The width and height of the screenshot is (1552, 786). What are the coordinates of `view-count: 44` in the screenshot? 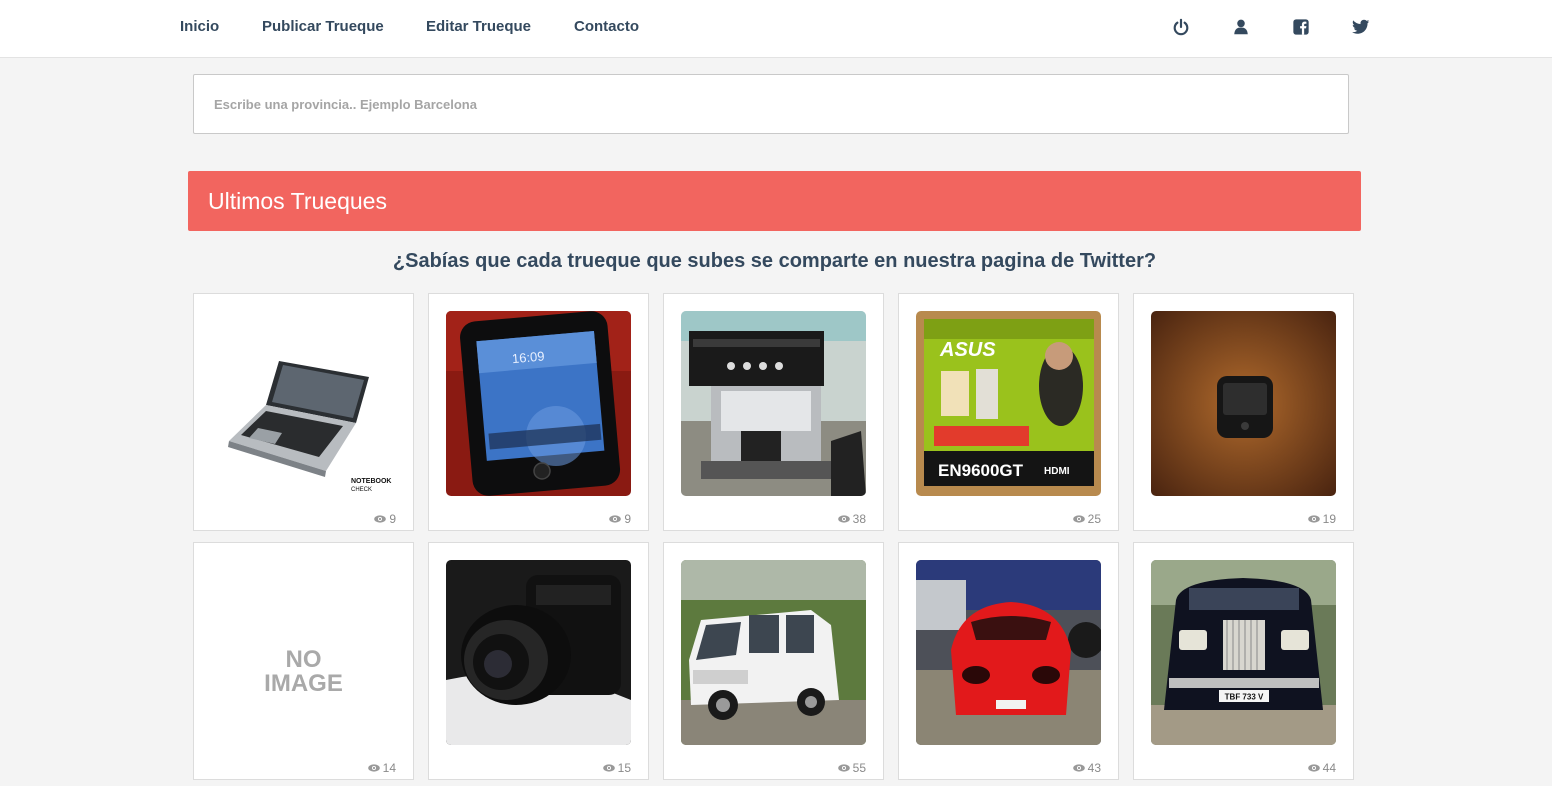 It's located at (1321, 768).